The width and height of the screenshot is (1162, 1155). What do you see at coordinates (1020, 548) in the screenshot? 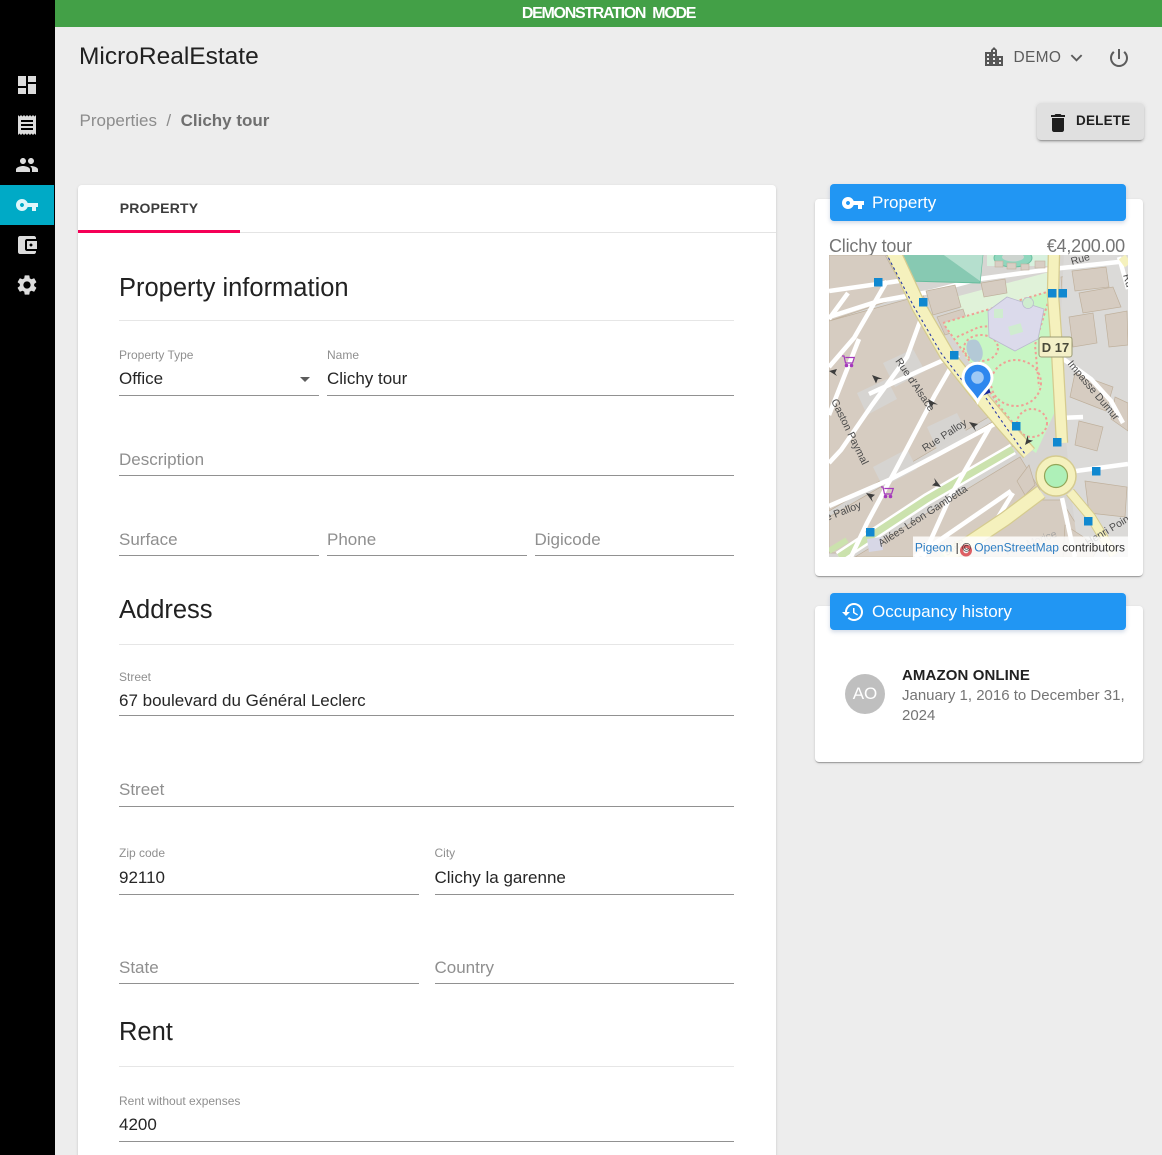
I see `svg-text:Pigeon | © OpenStreetMap contr: Pigeon | © OpenStreetMap contributors` at bounding box center [1020, 548].